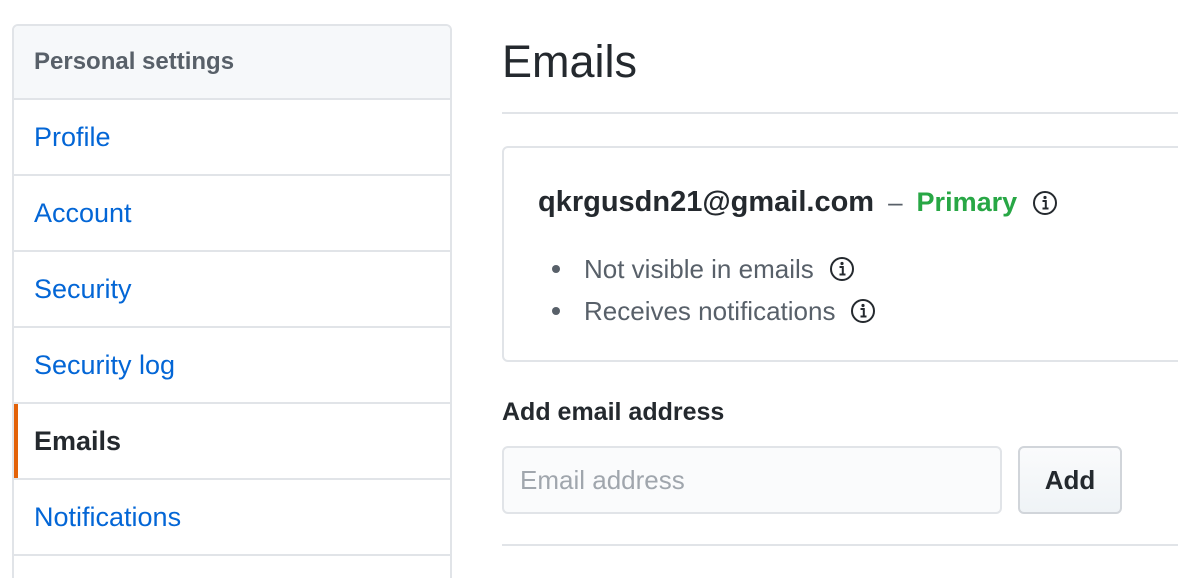  Describe the element at coordinates (570, 61) in the screenshot. I see `page-title: Emails` at that location.